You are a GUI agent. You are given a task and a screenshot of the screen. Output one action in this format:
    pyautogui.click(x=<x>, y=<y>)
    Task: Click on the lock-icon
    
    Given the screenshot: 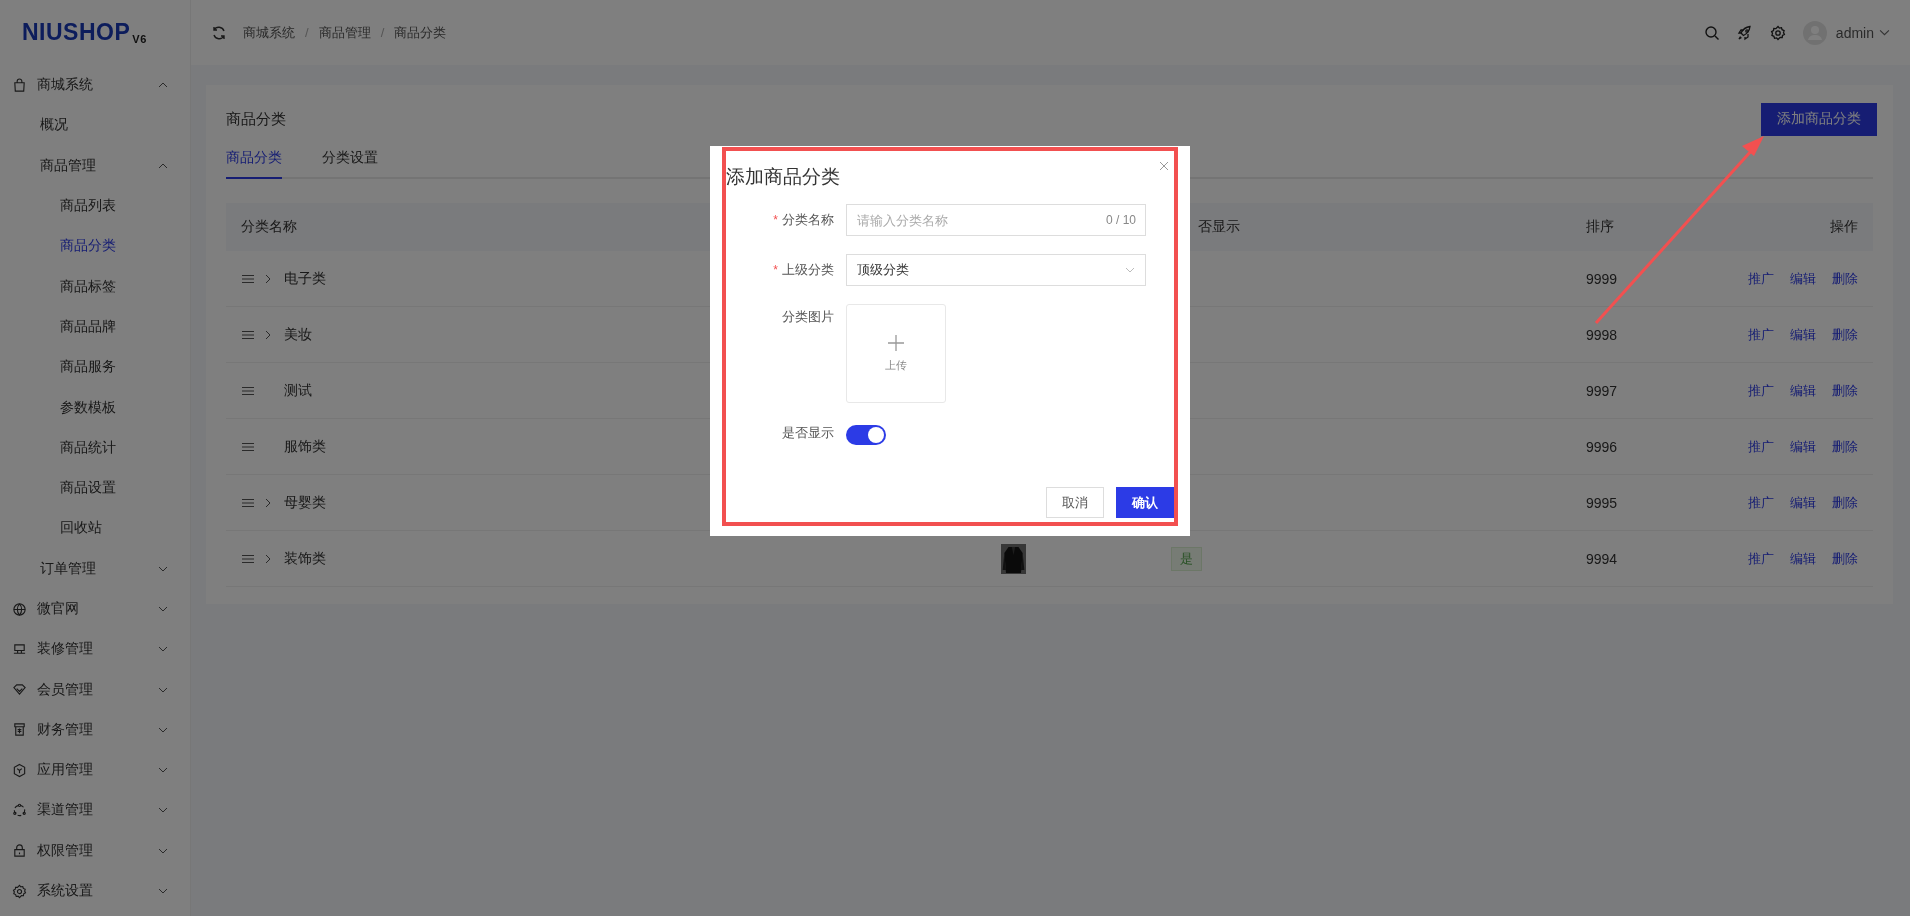 What is the action you would take?
    pyautogui.click(x=19, y=851)
    